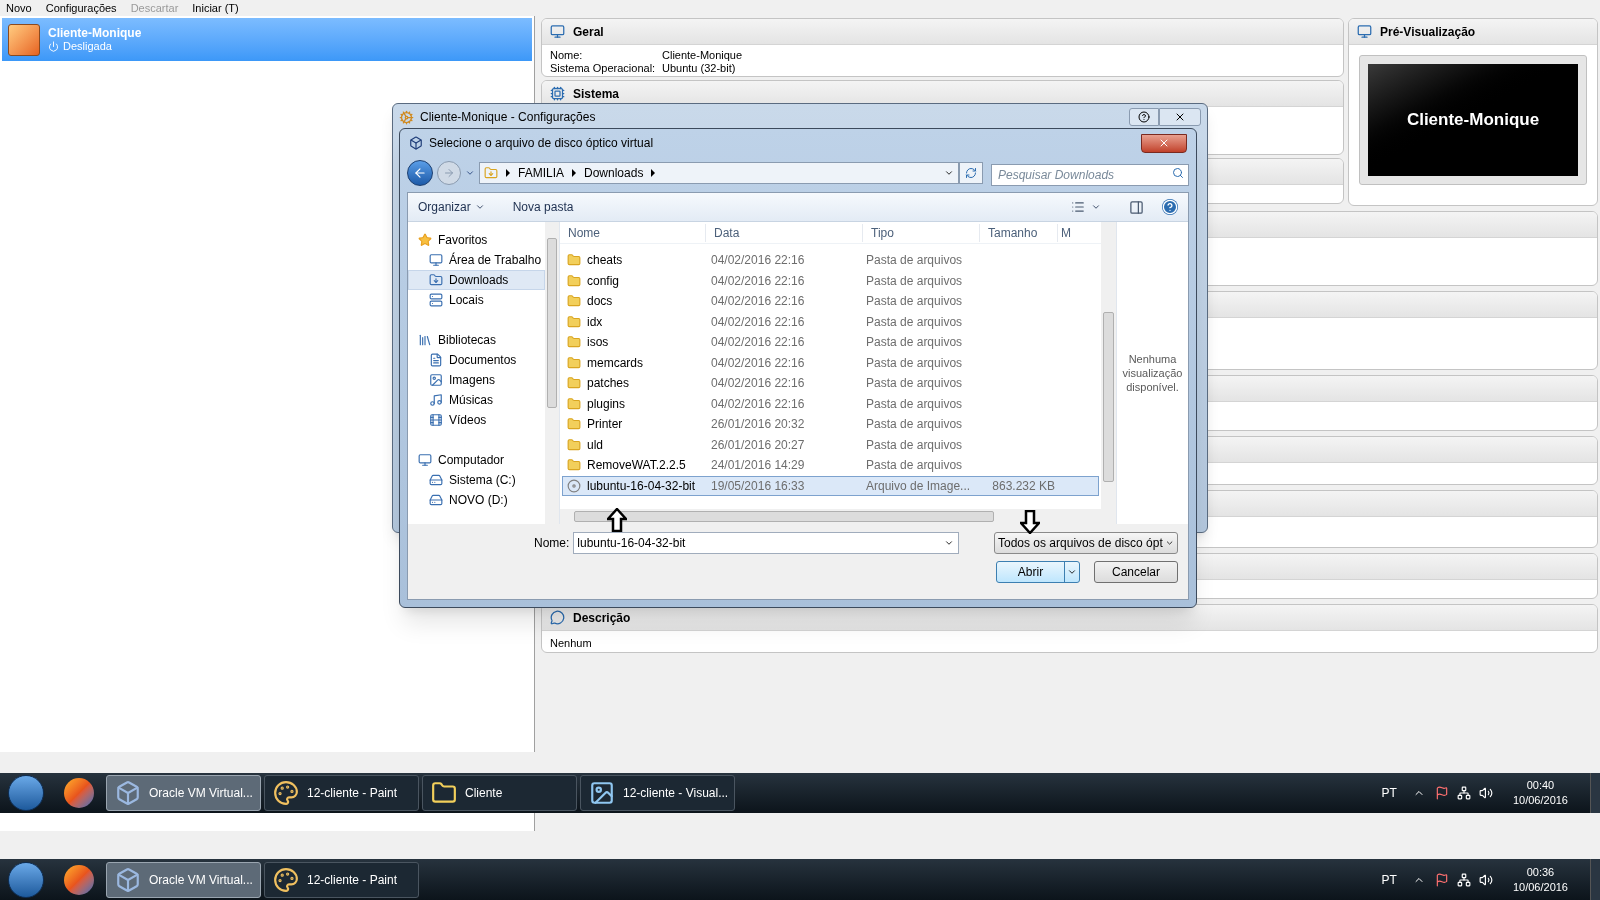 The width and height of the screenshot is (1600, 900). I want to click on help-button, so click(1144, 117).